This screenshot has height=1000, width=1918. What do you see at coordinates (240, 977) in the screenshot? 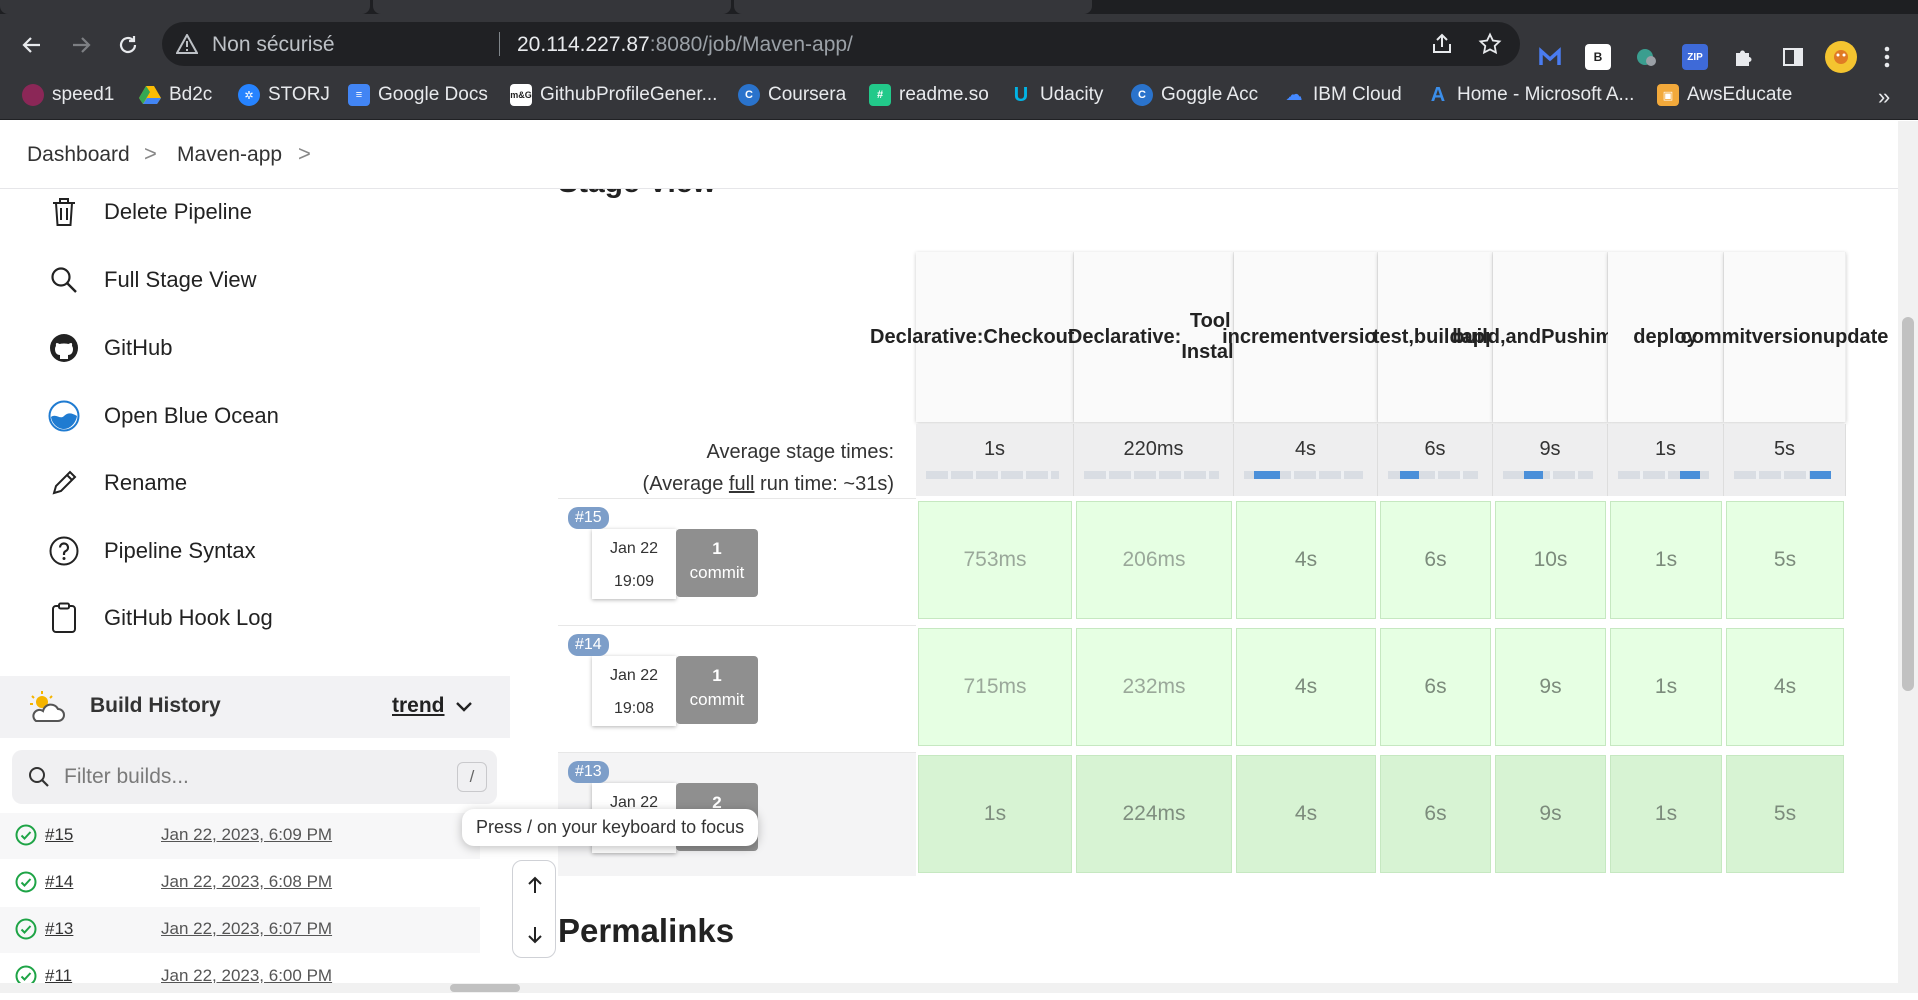
I see `build-row: #11 Jan 22, 2023, 6:00 PM` at bounding box center [240, 977].